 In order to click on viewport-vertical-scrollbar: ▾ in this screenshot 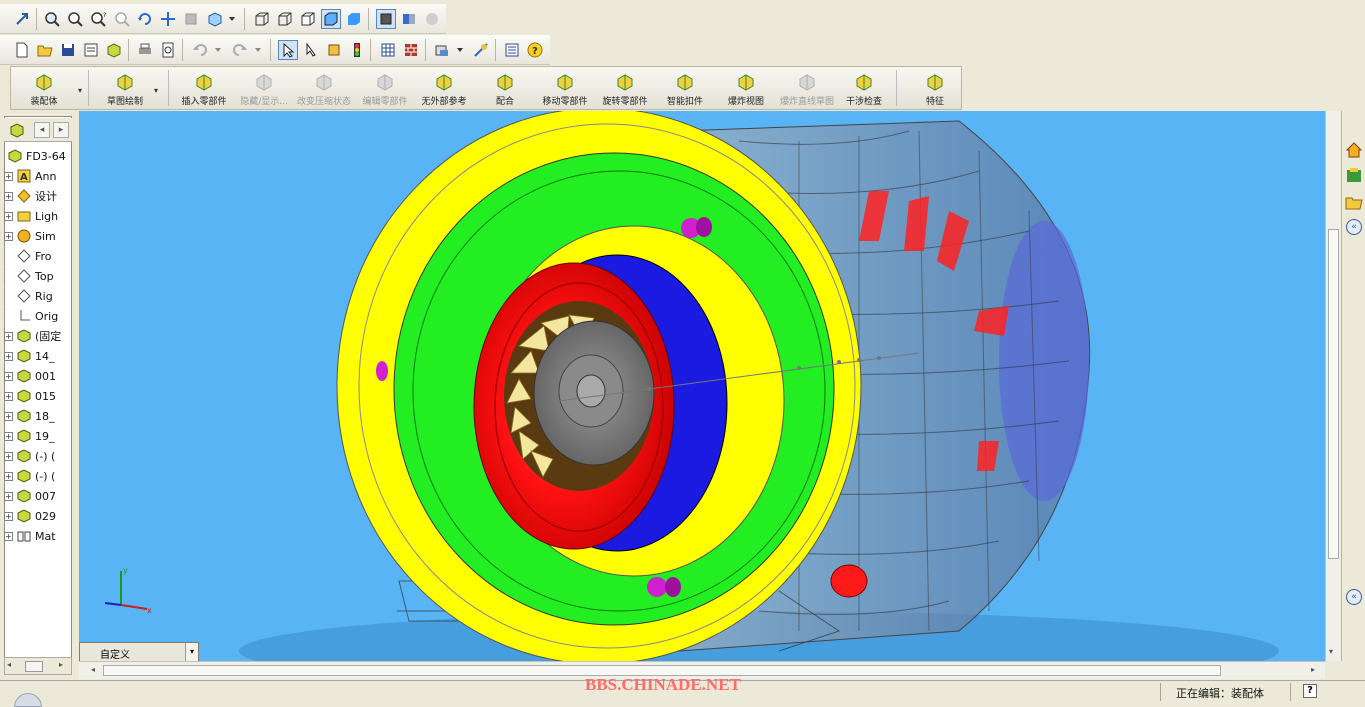, I will do `click(1333, 386)`.